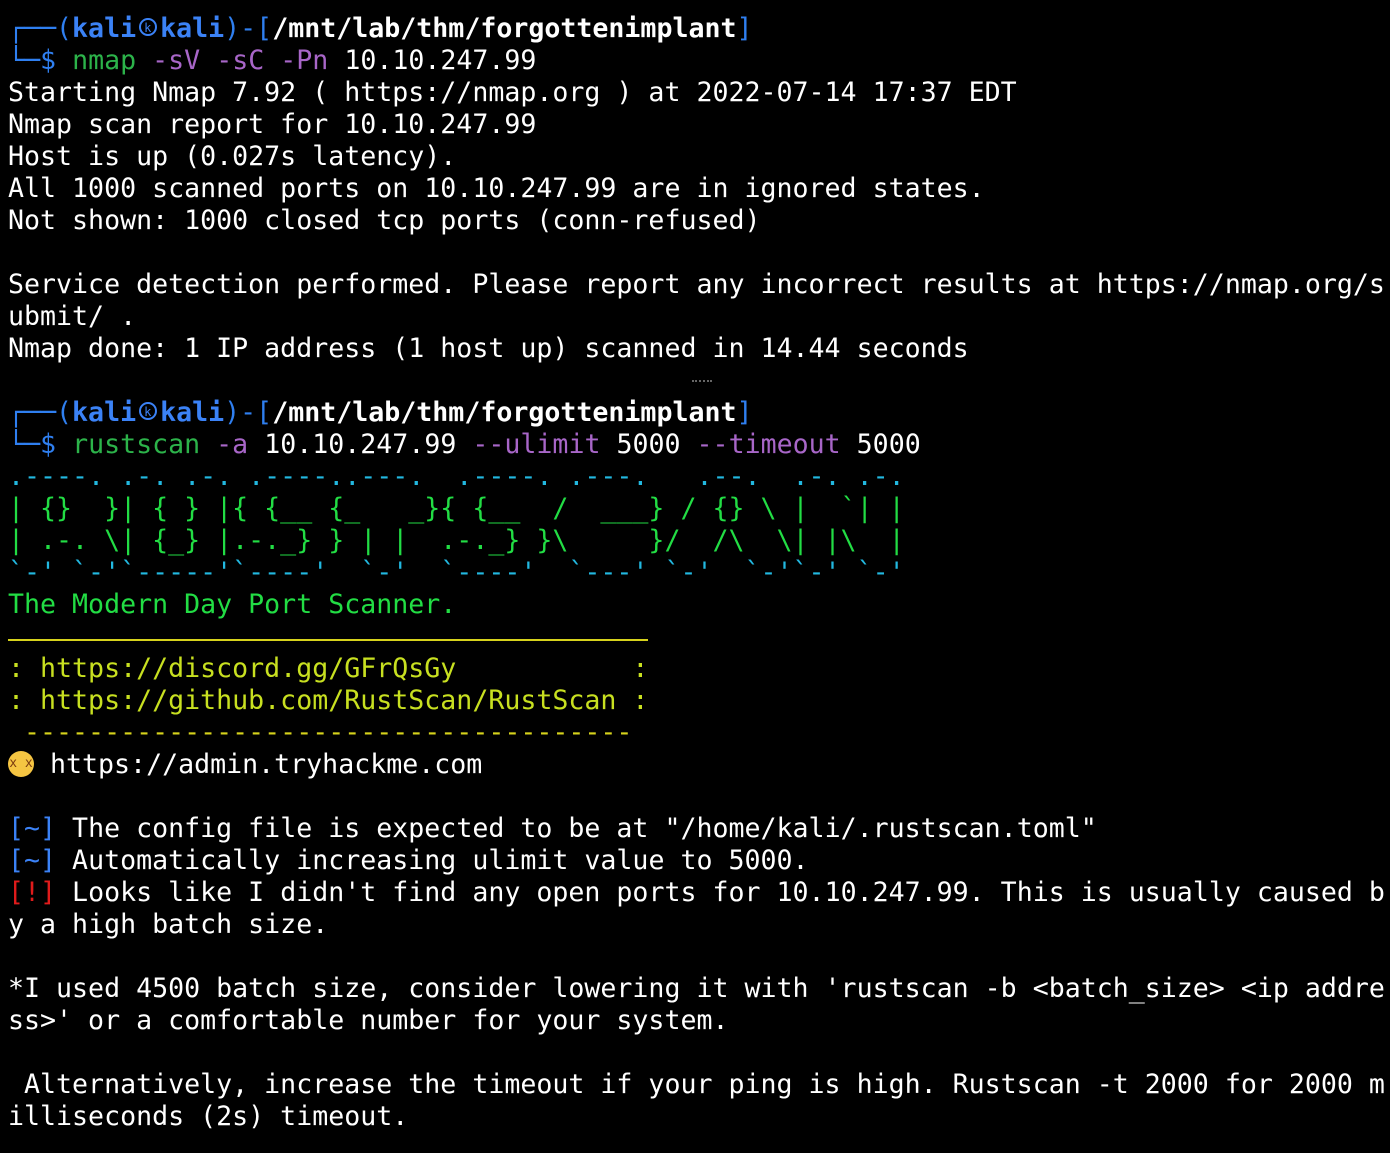 Image resolution: width=1390 pixels, height=1153 pixels. Describe the element at coordinates (304, 60) in the screenshot. I see `command-flag: -Pn` at that location.